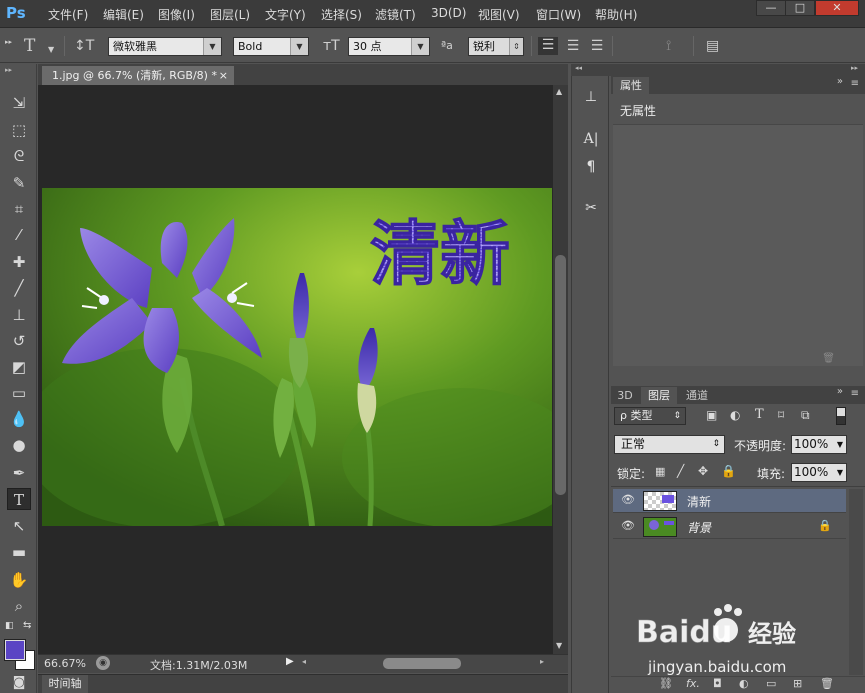 The width and height of the screenshot is (865, 693). Describe the element at coordinates (19, 262) in the screenshot. I see `healing-brush-icon: ✚` at that location.